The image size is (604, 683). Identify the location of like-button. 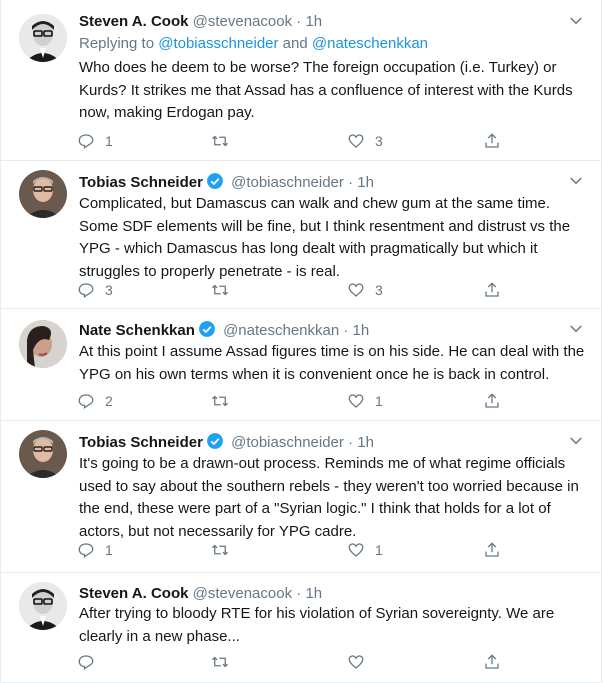
(361, 662).